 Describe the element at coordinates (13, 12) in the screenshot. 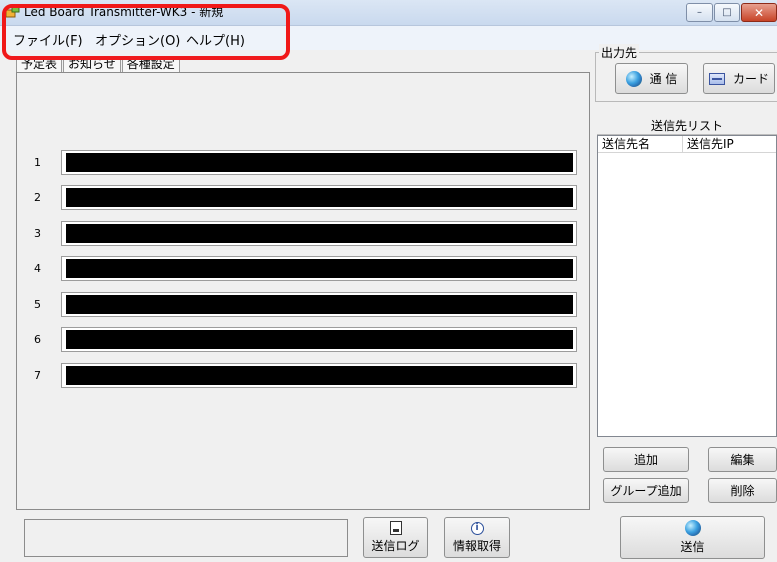

I see `app-icon` at that location.